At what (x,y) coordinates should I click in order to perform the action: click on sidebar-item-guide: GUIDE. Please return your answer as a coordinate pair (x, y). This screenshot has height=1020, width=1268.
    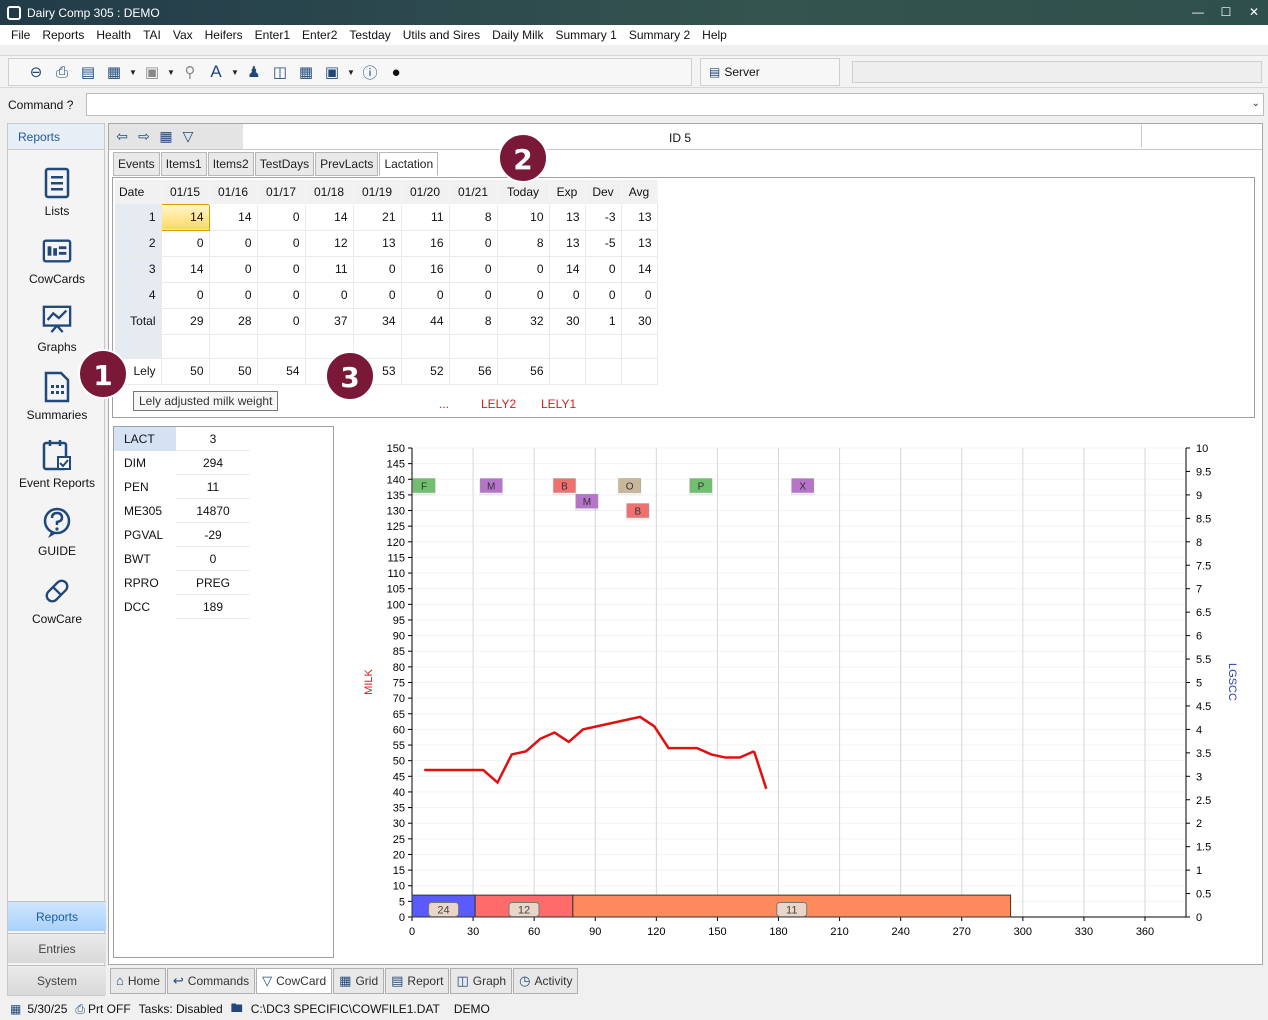
    Looking at the image, I should click on (57, 532).